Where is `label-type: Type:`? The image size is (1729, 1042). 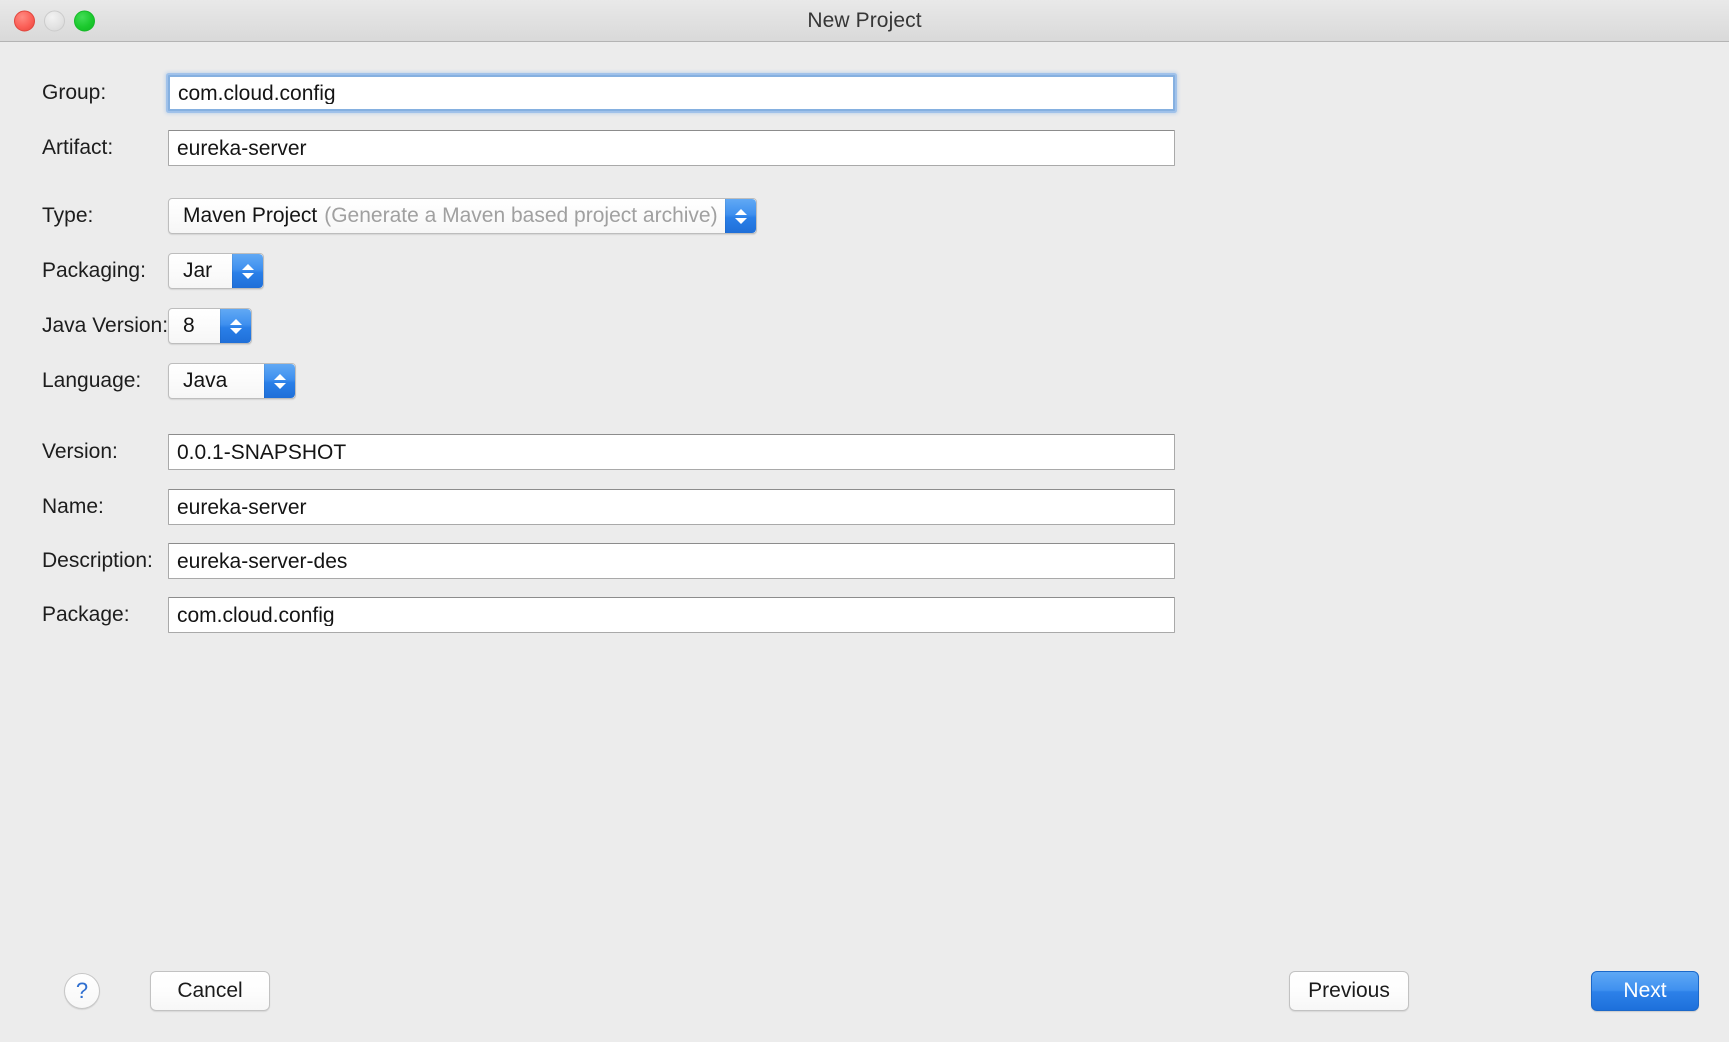
label-type: Type: is located at coordinates (68, 215).